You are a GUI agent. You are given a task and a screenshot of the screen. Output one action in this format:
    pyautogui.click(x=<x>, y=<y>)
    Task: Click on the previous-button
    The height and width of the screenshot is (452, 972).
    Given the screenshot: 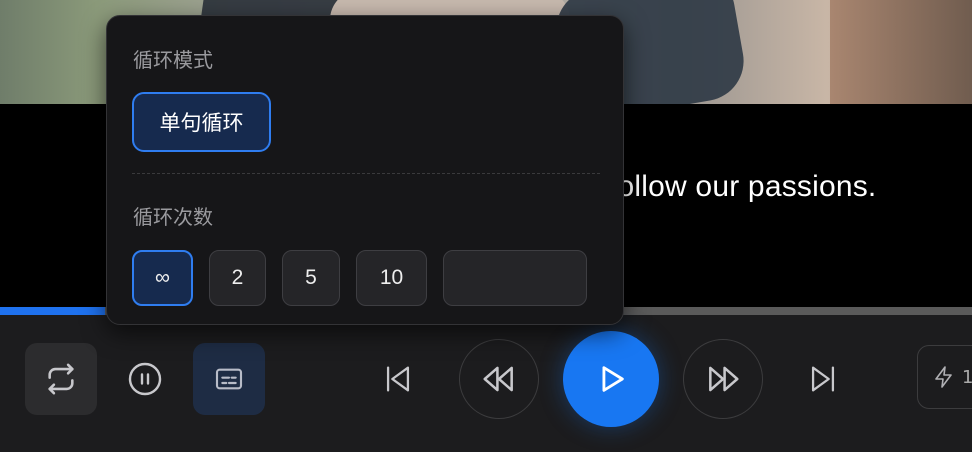 What is the action you would take?
    pyautogui.click(x=398, y=379)
    